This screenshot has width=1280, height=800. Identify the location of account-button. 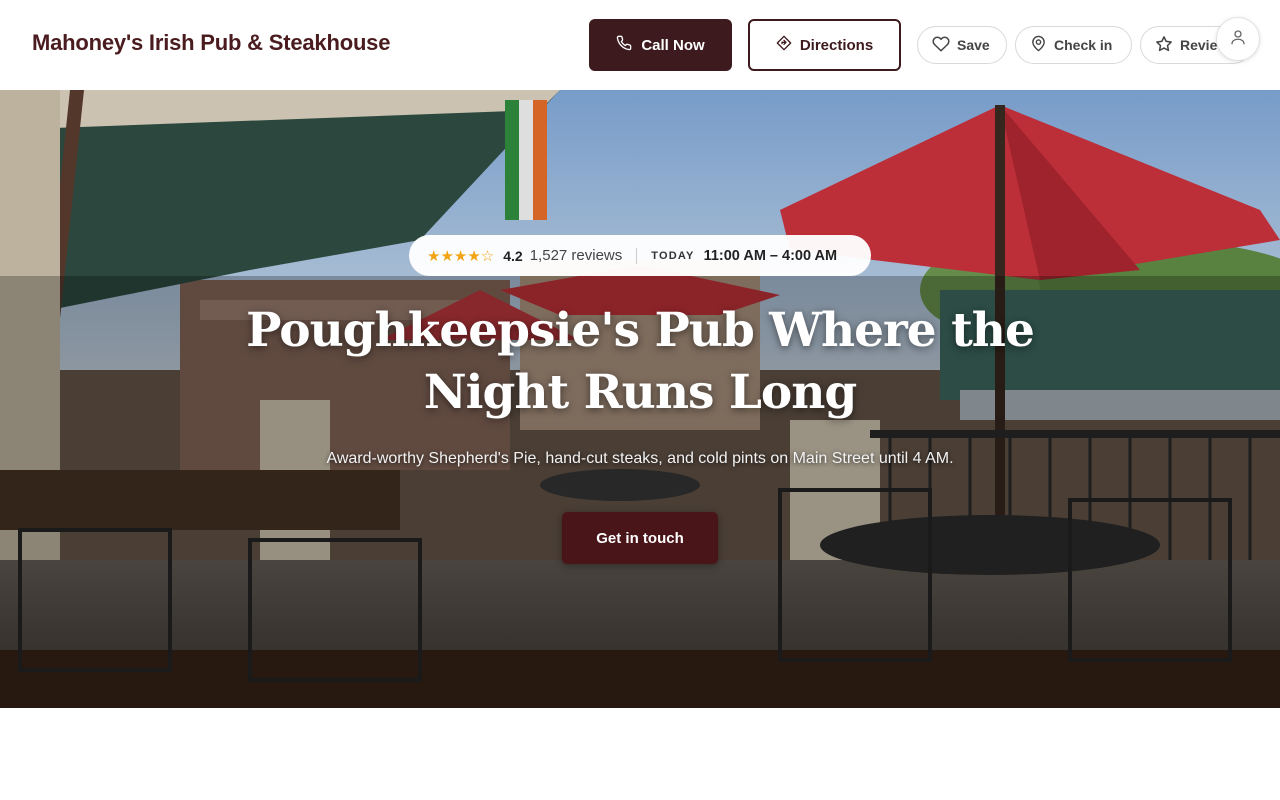
(1238, 39).